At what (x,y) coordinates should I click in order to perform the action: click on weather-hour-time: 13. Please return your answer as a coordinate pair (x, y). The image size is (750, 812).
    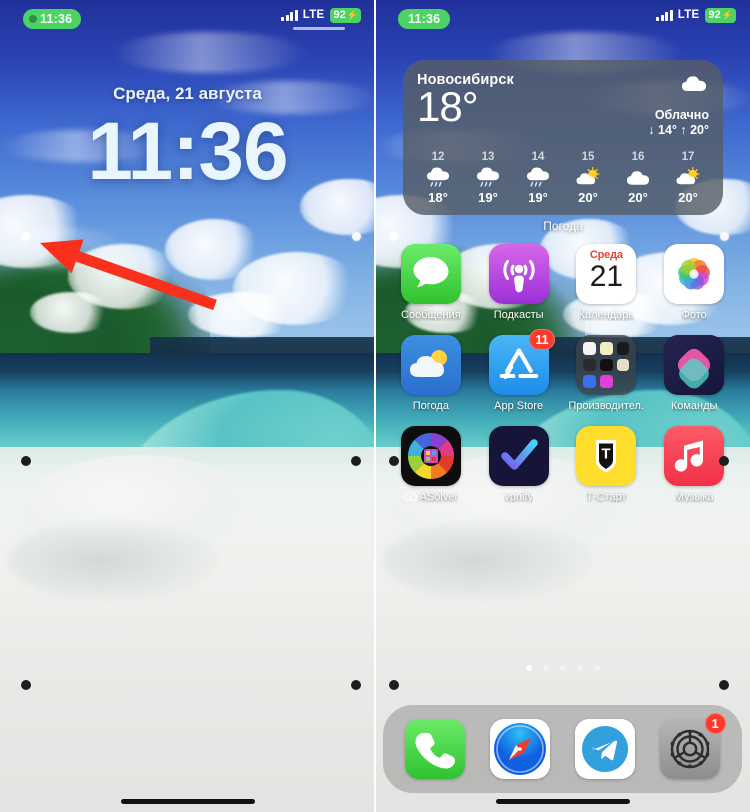
    Looking at the image, I should click on (488, 157).